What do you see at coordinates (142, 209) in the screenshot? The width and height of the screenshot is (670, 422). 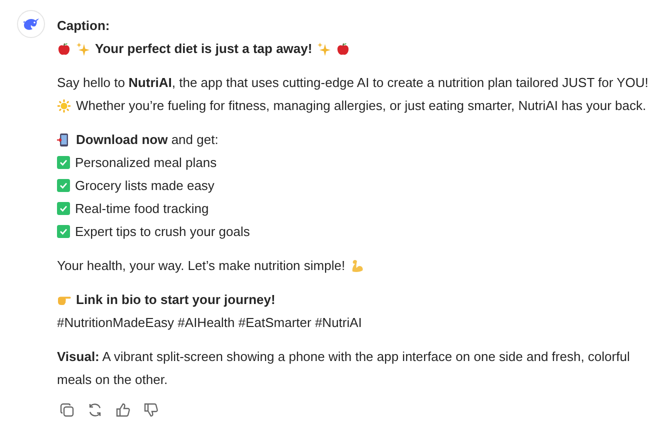 I see `feature-item: Real-time food tracking` at bounding box center [142, 209].